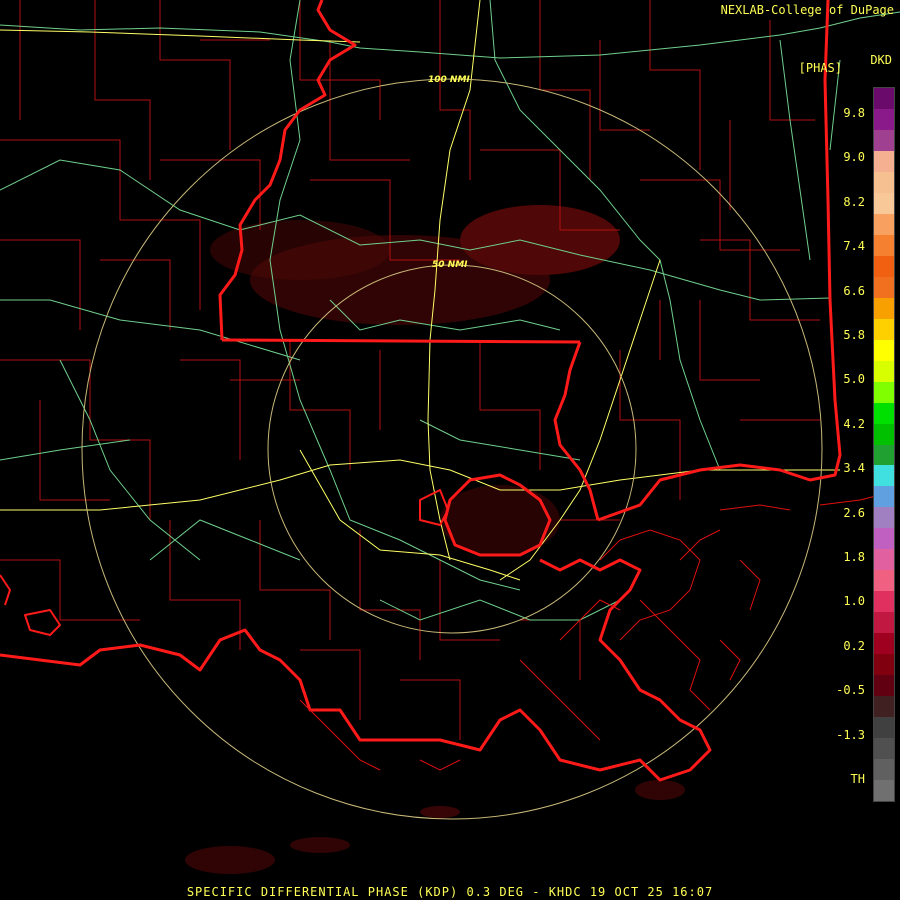 This screenshot has height=900, width=900. What do you see at coordinates (854, 246) in the screenshot?
I see `color-scale-tick-label: 7.4` at bounding box center [854, 246].